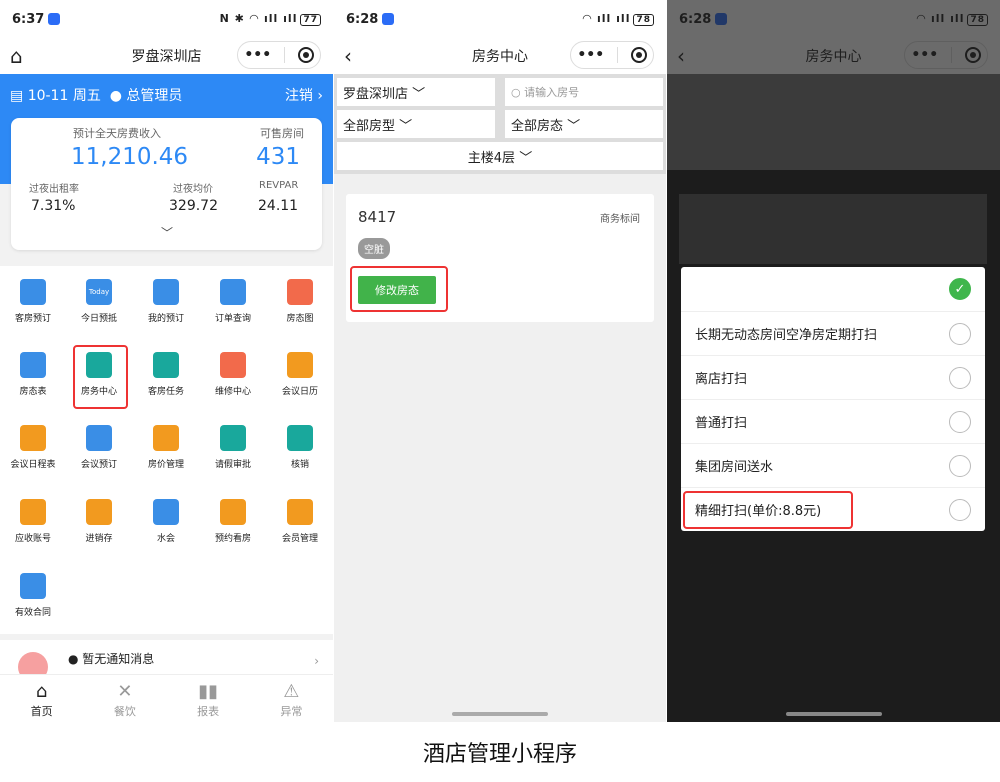 The height and width of the screenshot is (782, 1000). I want to click on search-icon: ○, so click(518, 92).